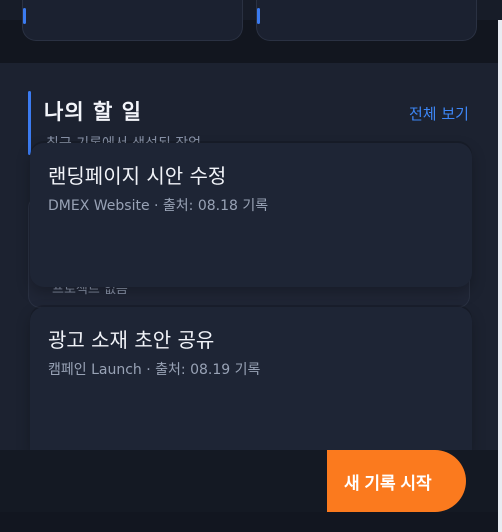  I want to click on section-title: 나의 할 일, so click(93, 112).